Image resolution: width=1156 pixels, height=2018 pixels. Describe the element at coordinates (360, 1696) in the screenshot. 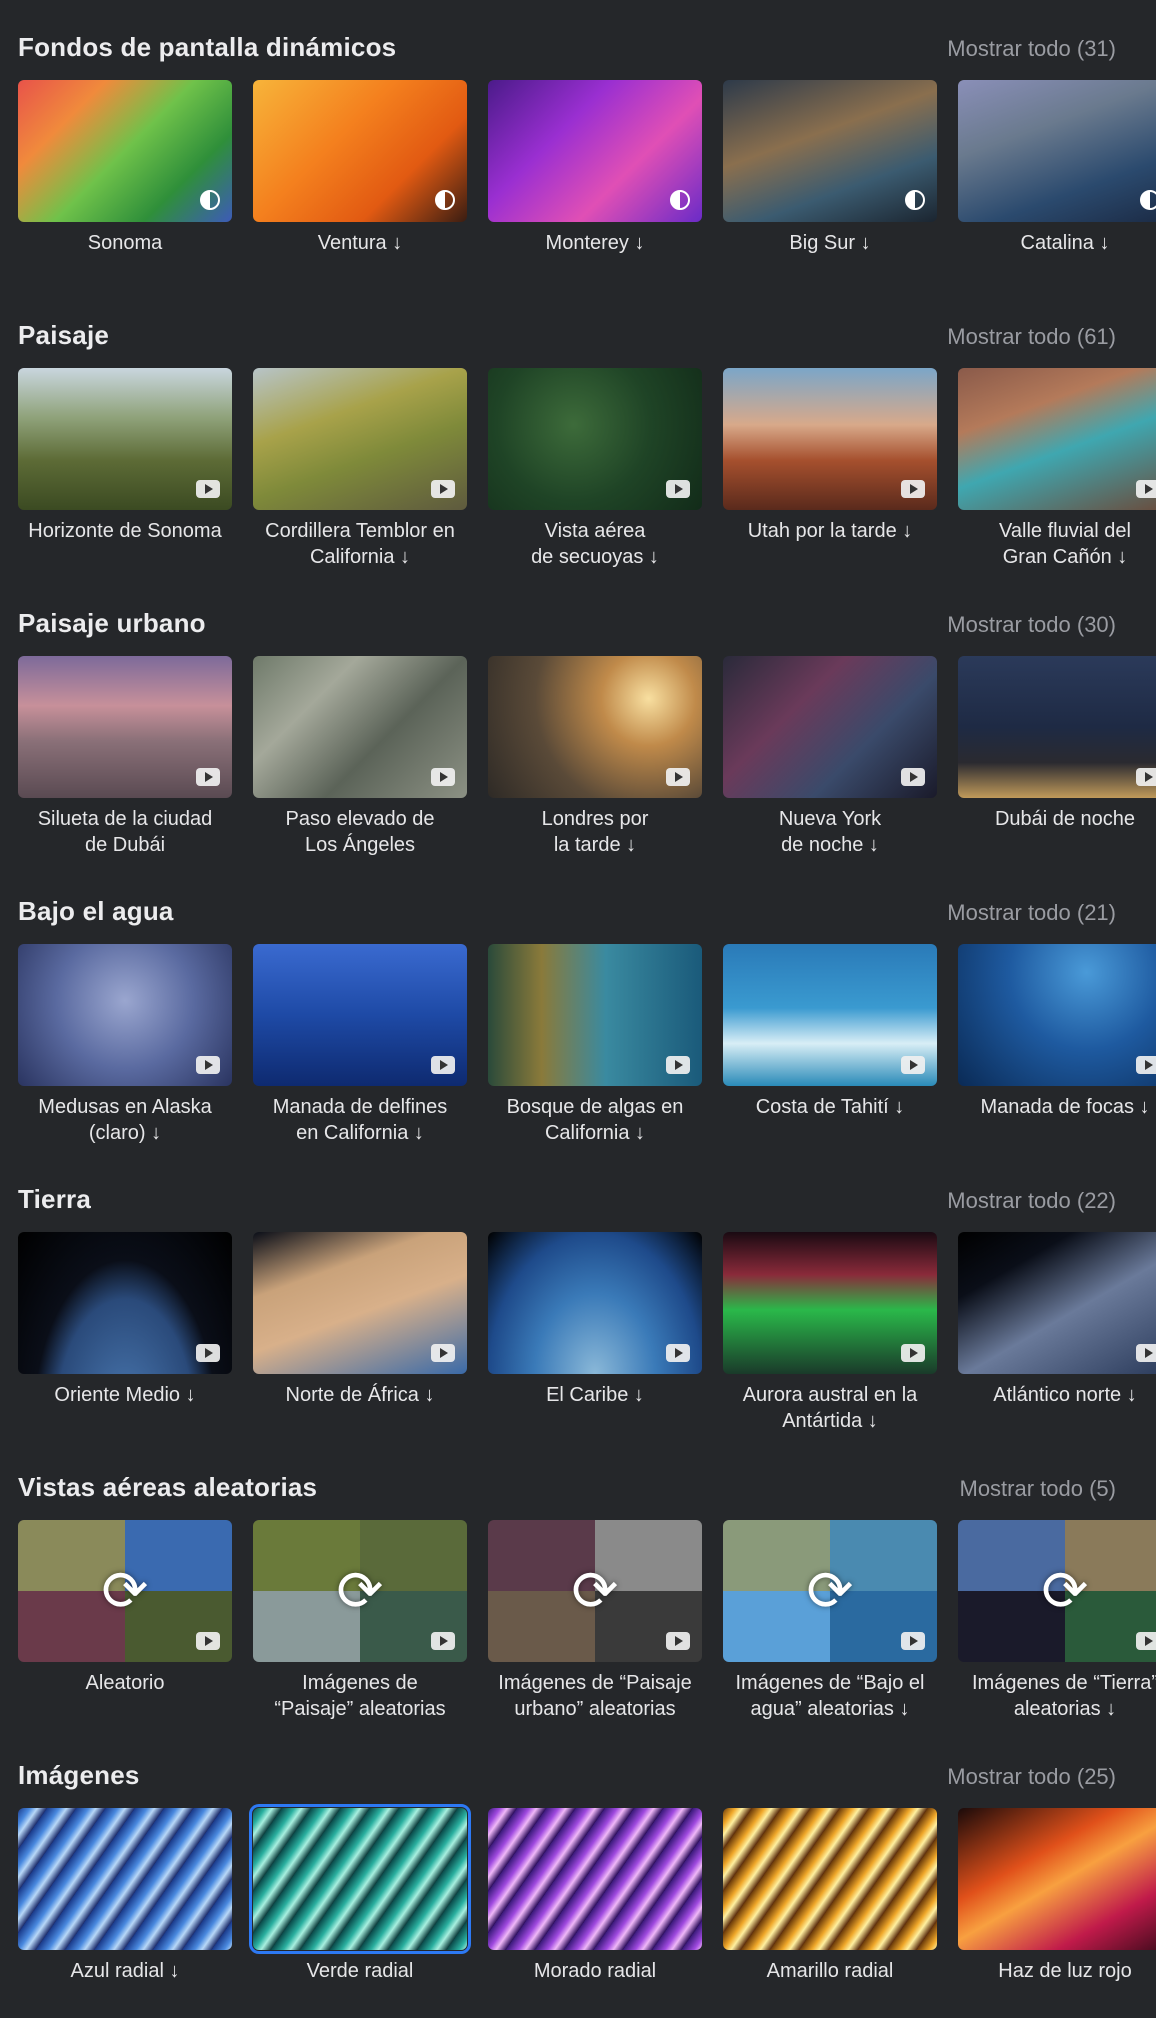

I see `wallpaper-label: Imágenes de “Paisaje” aleatorias` at that location.